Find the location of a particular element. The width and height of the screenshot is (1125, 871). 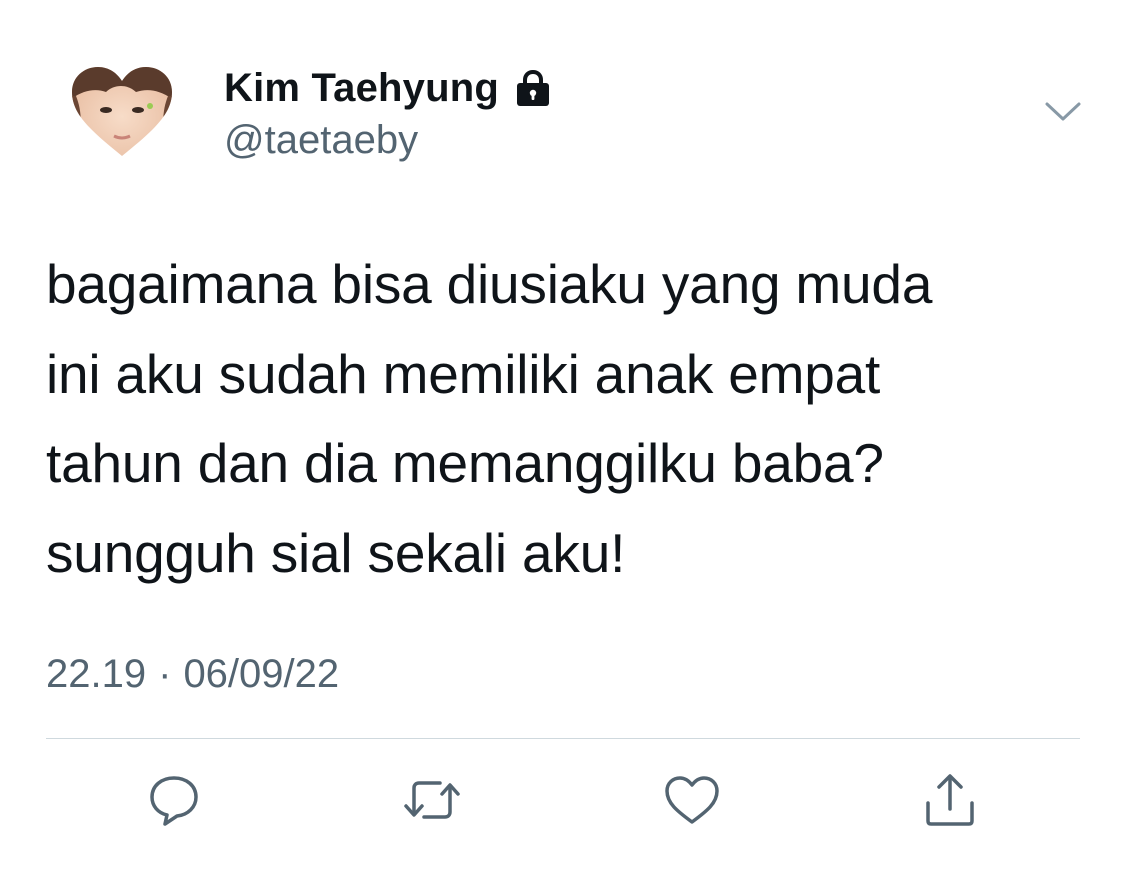

lock-icon is located at coordinates (533, 88).